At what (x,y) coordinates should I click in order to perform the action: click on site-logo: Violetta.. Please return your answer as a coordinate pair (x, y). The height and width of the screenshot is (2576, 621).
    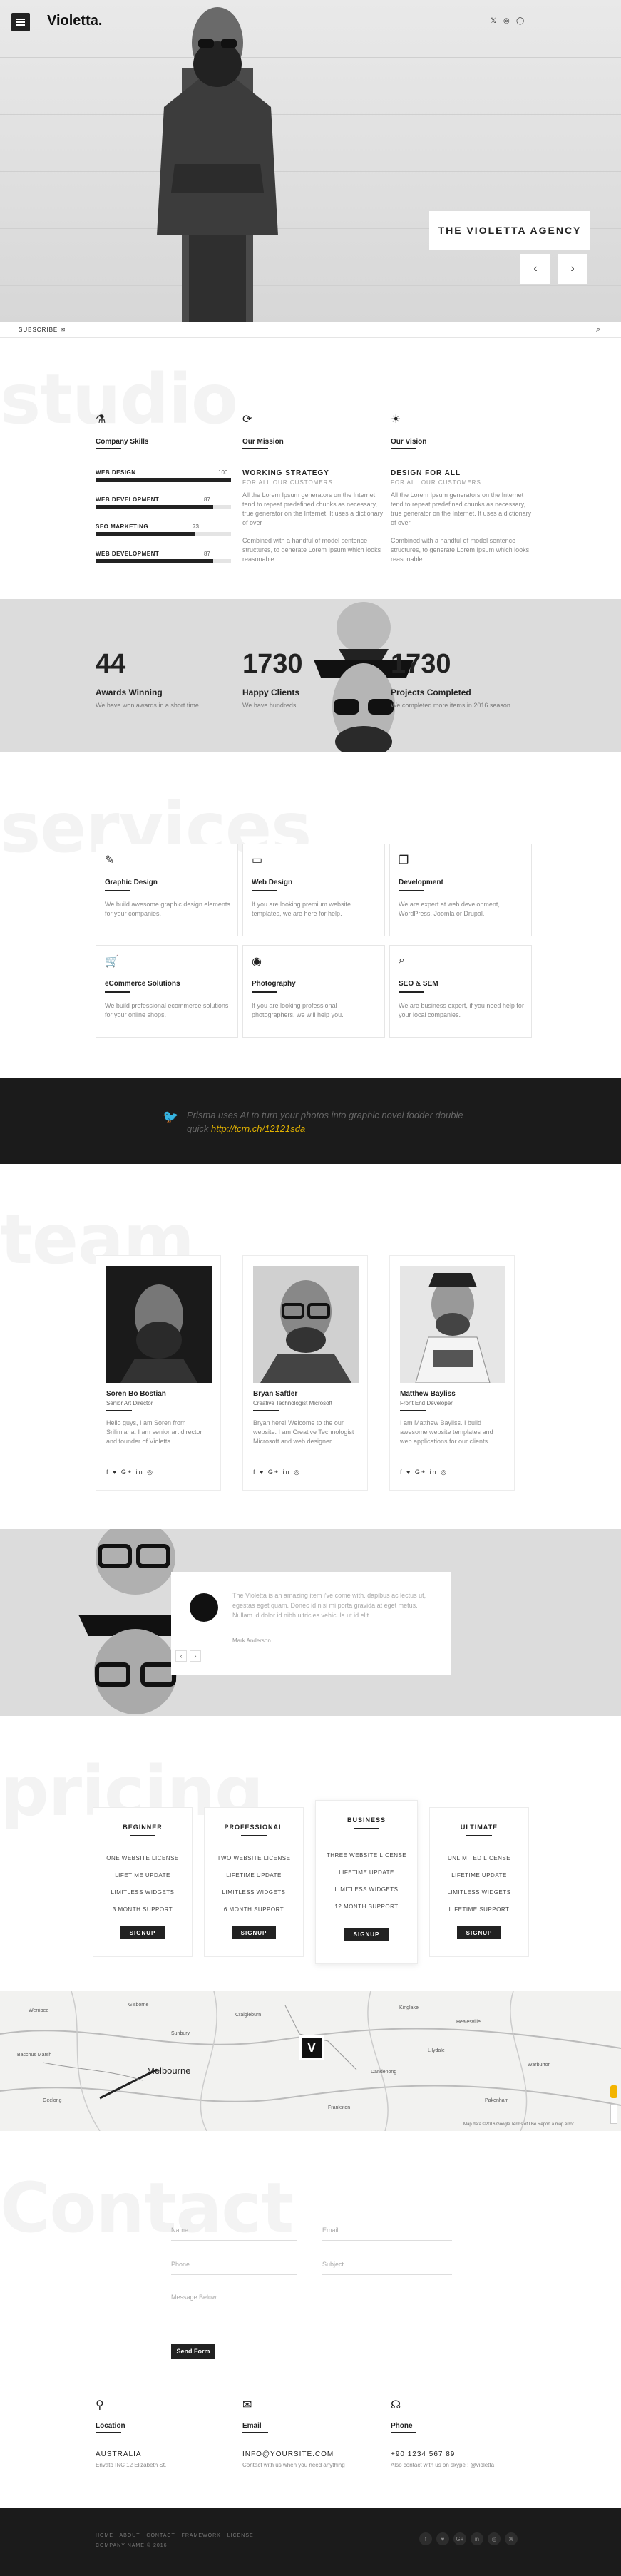
    Looking at the image, I should click on (74, 21).